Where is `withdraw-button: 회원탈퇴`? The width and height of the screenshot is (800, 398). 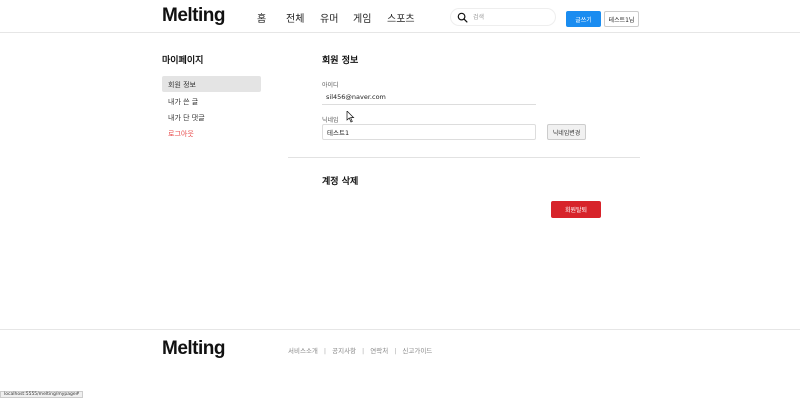 withdraw-button: 회원탈퇴 is located at coordinates (576, 209).